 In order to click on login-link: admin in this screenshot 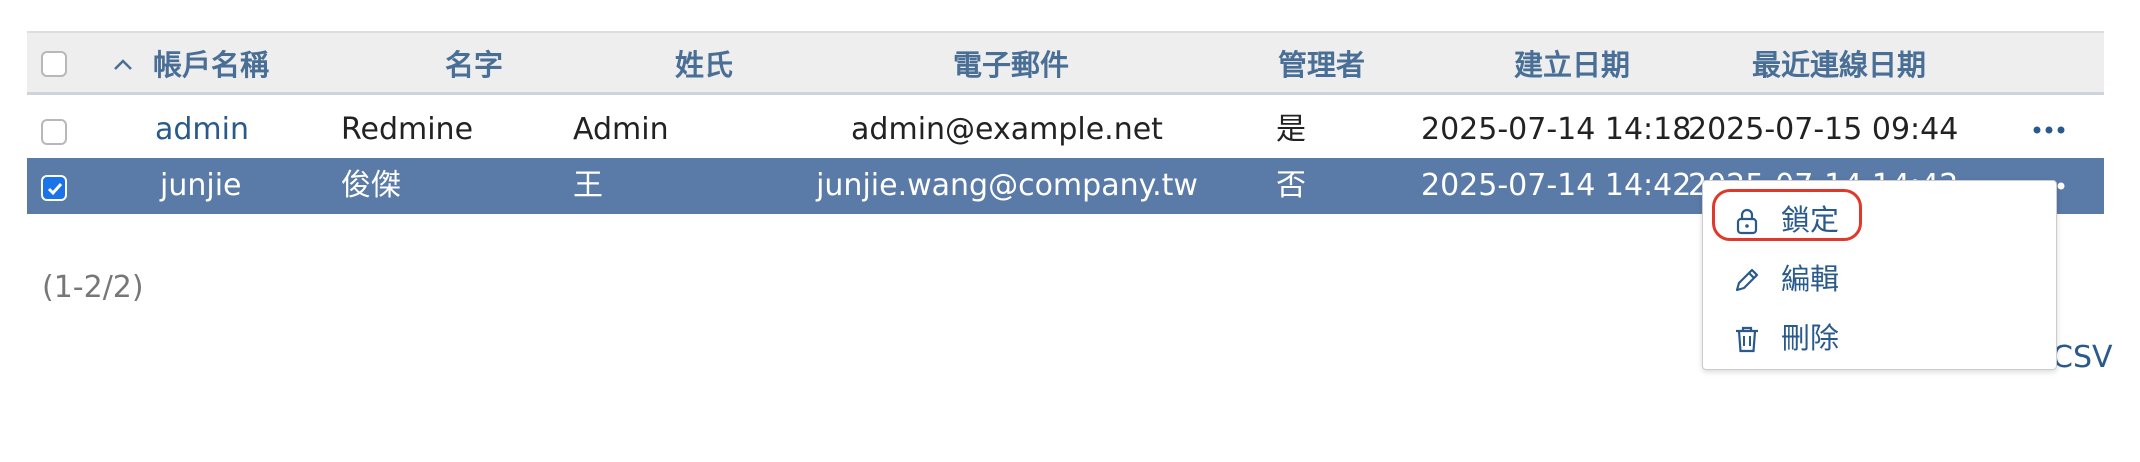, I will do `click(202, 130)`.